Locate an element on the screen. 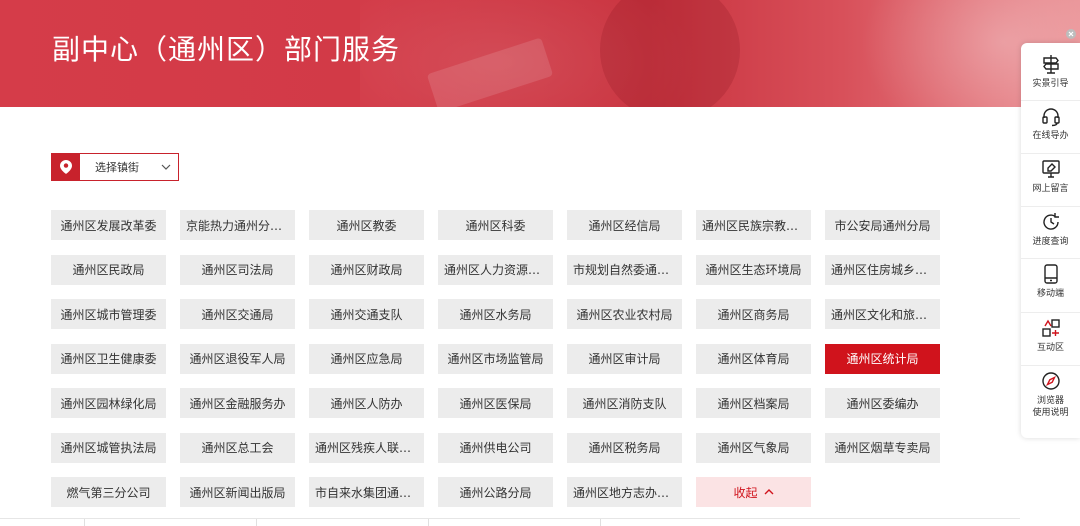  department-label: 通州区民政局 is located at coordinates (108, 270).